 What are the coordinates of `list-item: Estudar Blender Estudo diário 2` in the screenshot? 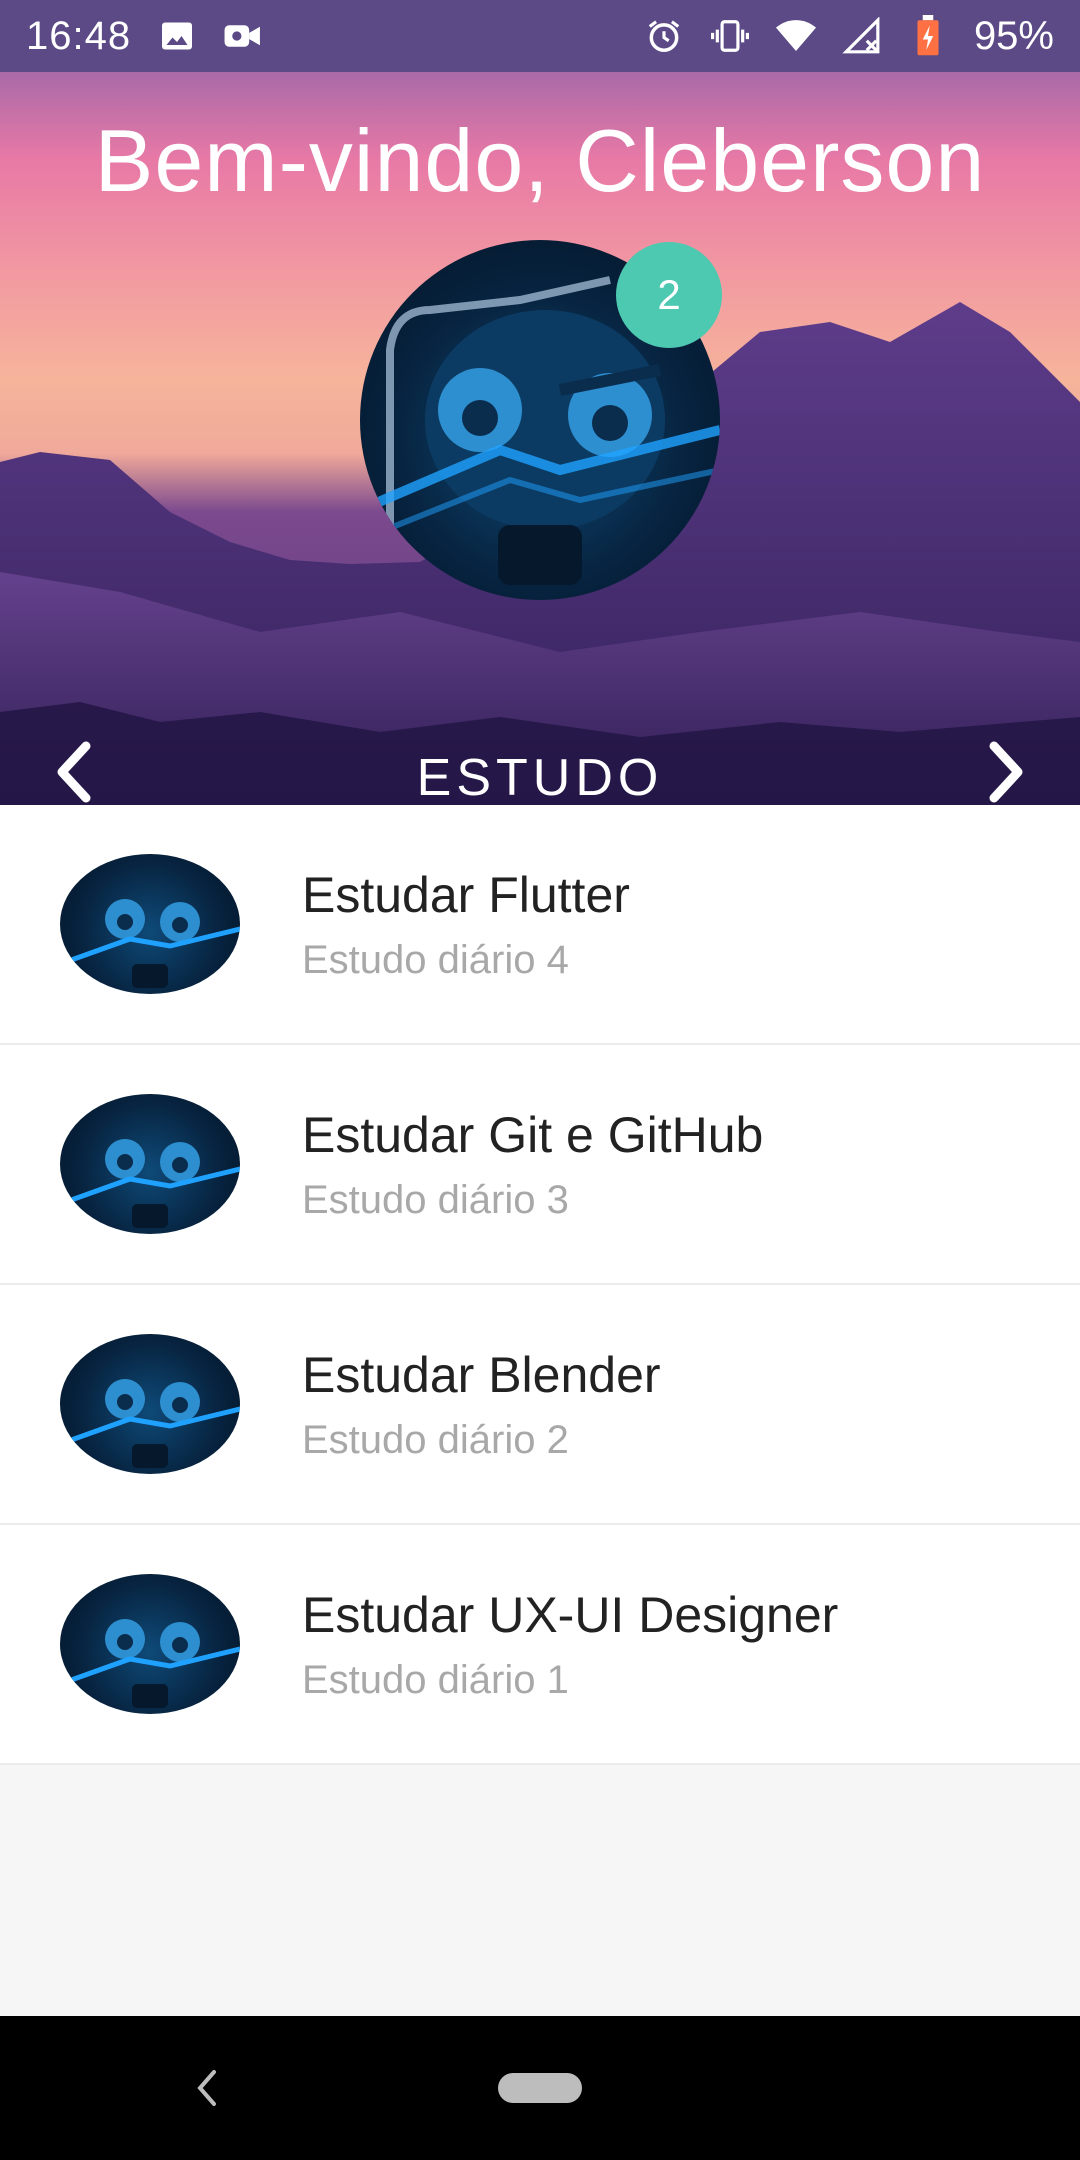 It's located at (540, 1405).